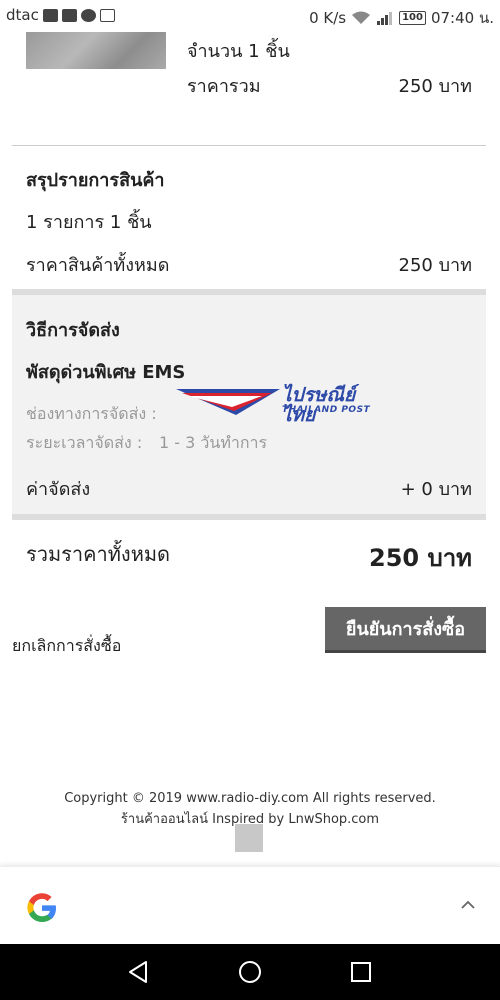 Image resolution: width=500 pixels, height=1000 pixels. What do you see at coordinates (58, 489) in the screenshot?
I see `shipping-fee-label: ค่าจัดส่ง` at bounding box center [58, 489].